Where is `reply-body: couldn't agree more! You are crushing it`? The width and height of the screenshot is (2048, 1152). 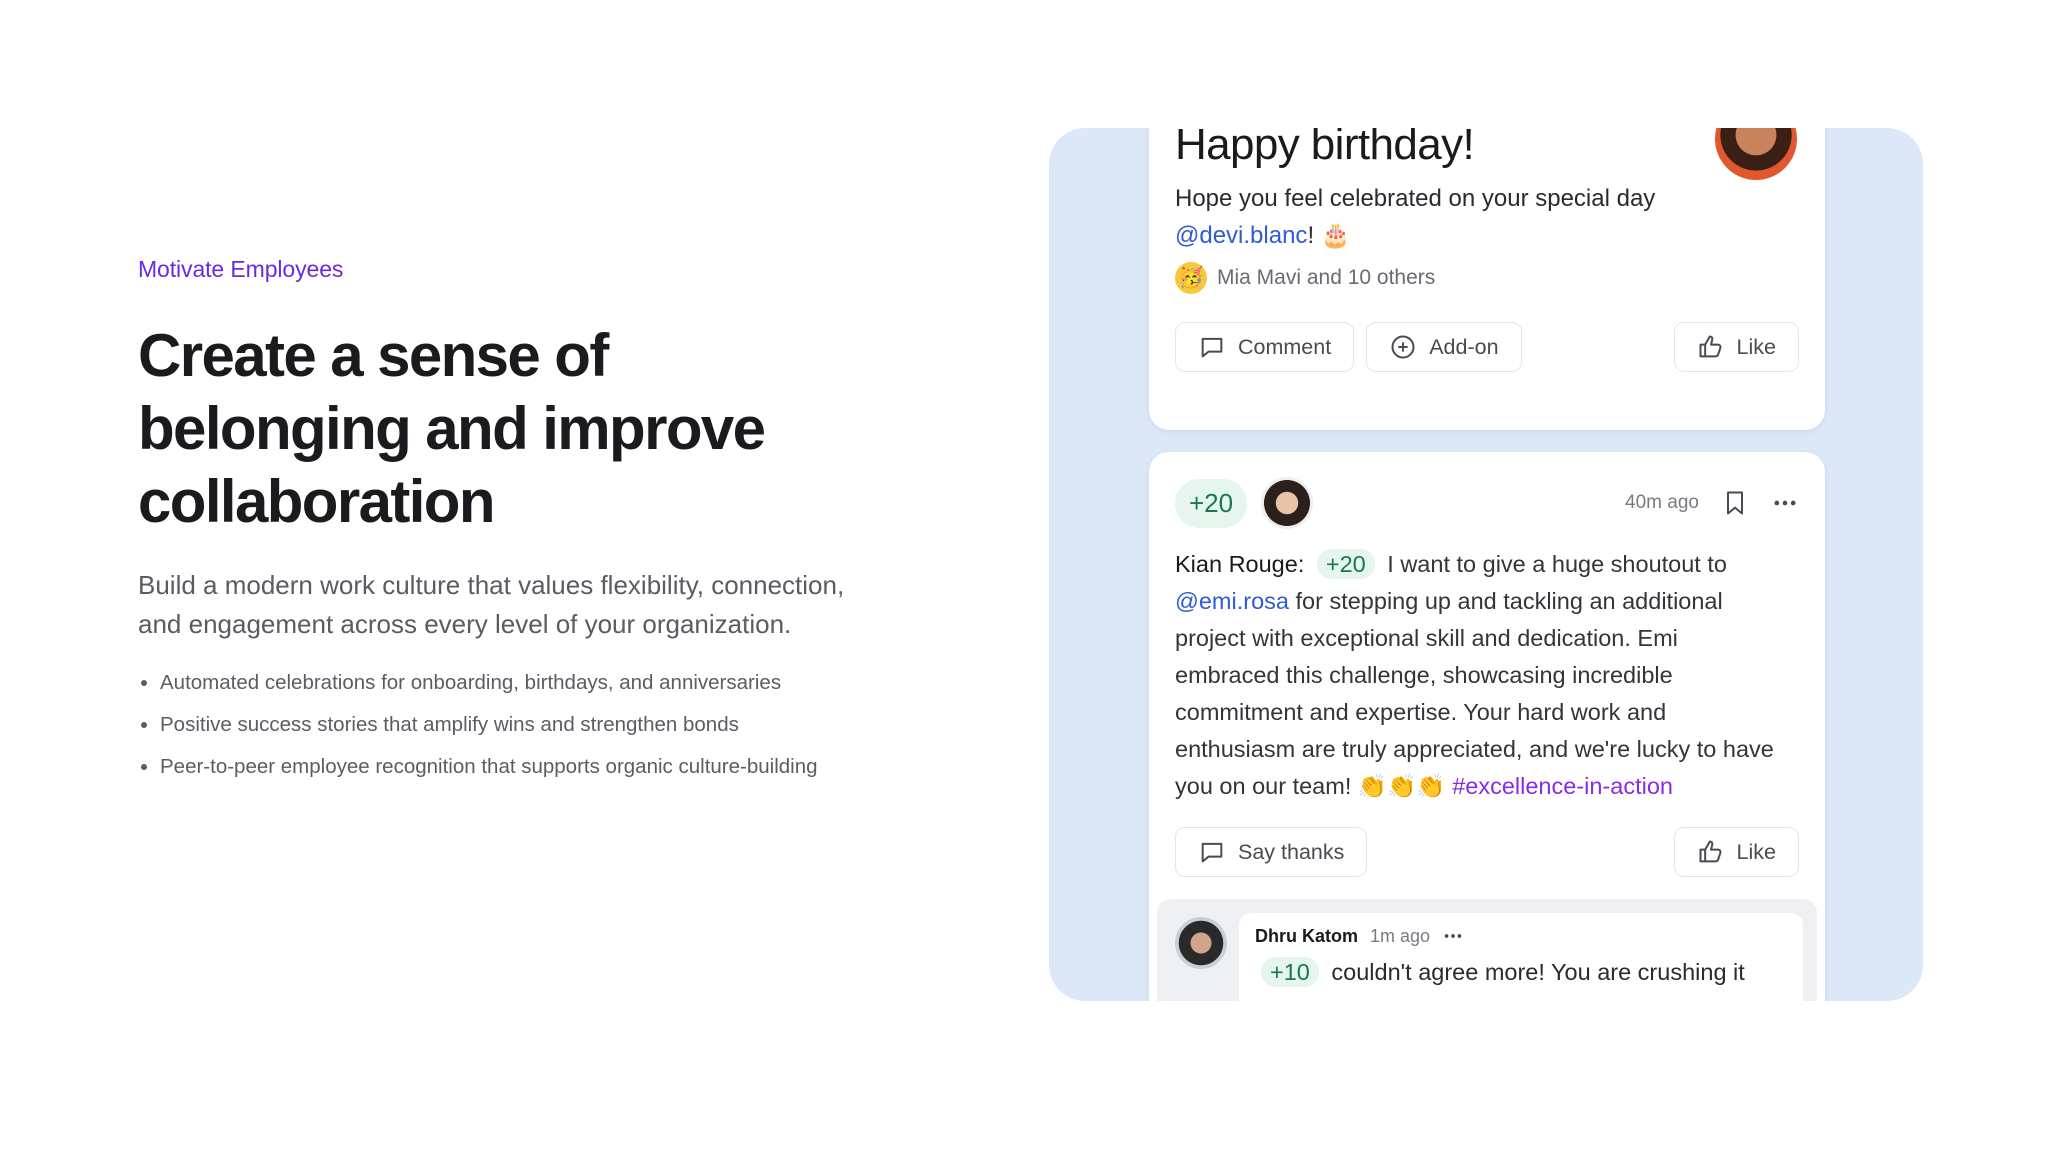
reply-body: couldn't agree more! You are crushing it is located at coordinates (1538, 972).